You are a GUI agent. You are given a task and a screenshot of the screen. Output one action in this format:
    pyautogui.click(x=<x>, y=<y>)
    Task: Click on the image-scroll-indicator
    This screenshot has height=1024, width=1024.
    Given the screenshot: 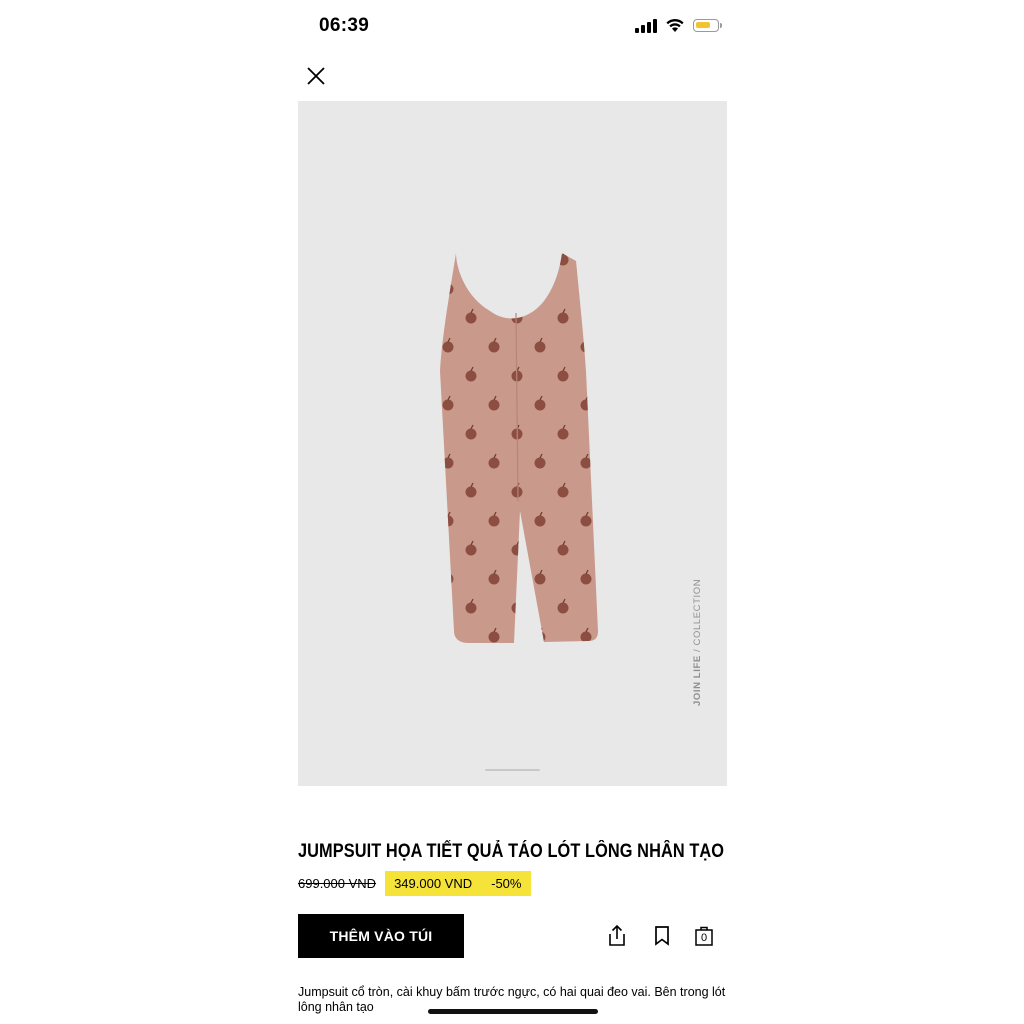 What is the action you would take?
    pyautogui.click(x=512, y=770)
    